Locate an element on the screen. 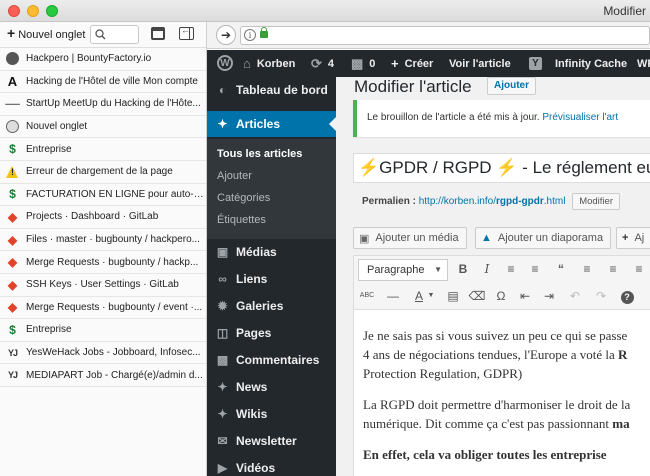  permalink-url: http://korben.info/rgpd-gpdr.html is located at coordinates (492, 201).